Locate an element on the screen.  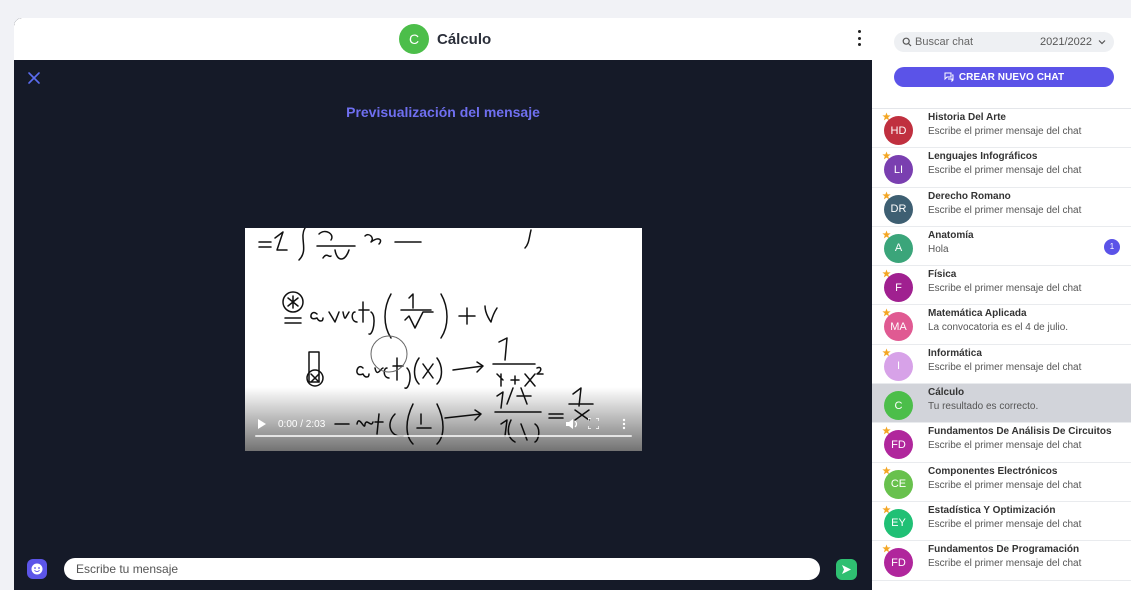
chat-header: C Cálculo is located at coordinates (443, 39).